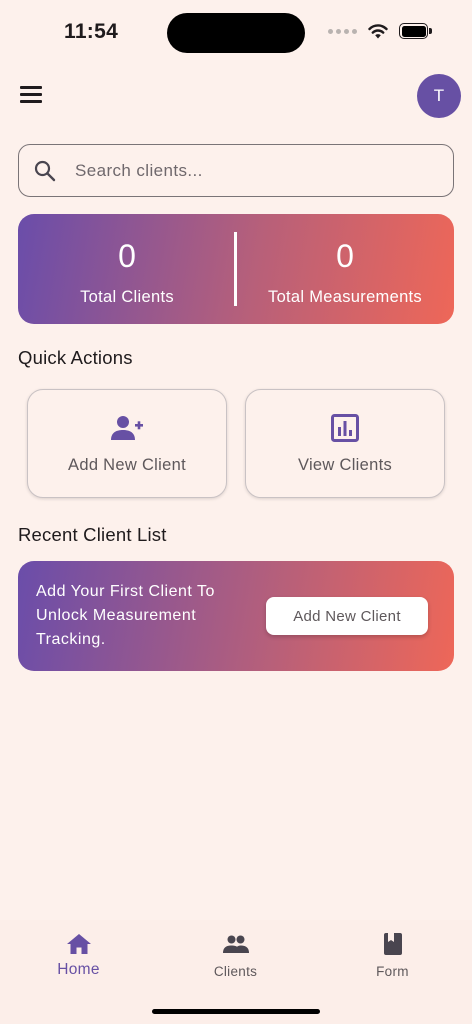 The height and width of the screenshot is (1024, 472). I want to click on recent-client-list-title: Recent Client List, so click(92, 534).